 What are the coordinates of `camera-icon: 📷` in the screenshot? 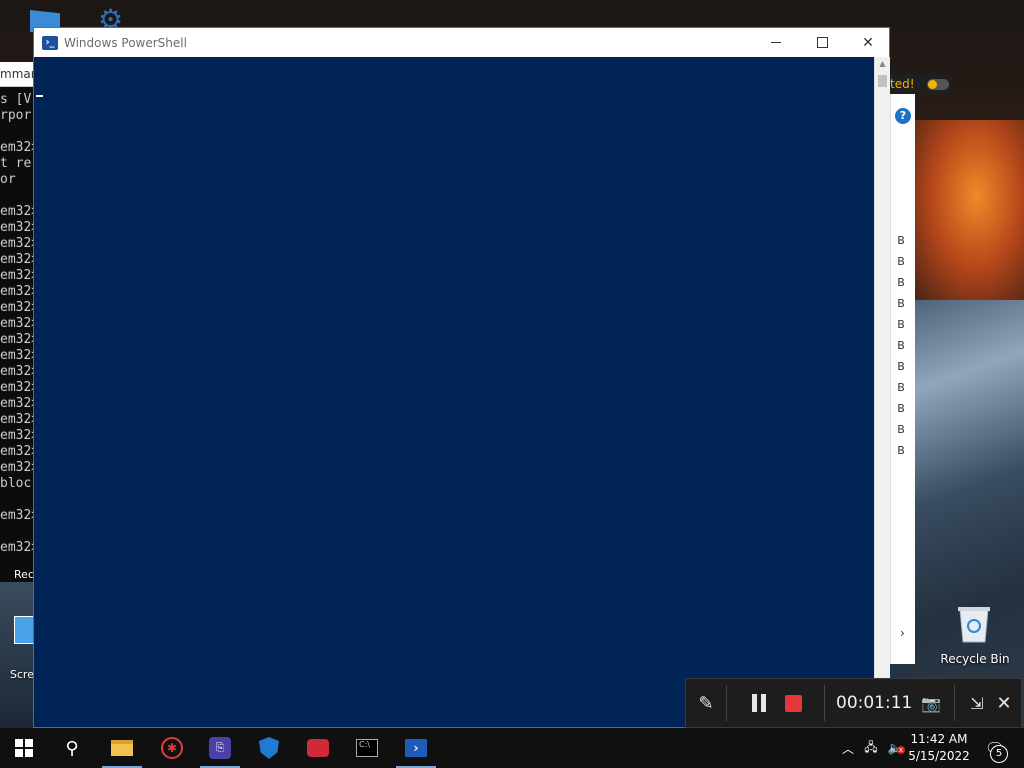 It's located at (931, 703).